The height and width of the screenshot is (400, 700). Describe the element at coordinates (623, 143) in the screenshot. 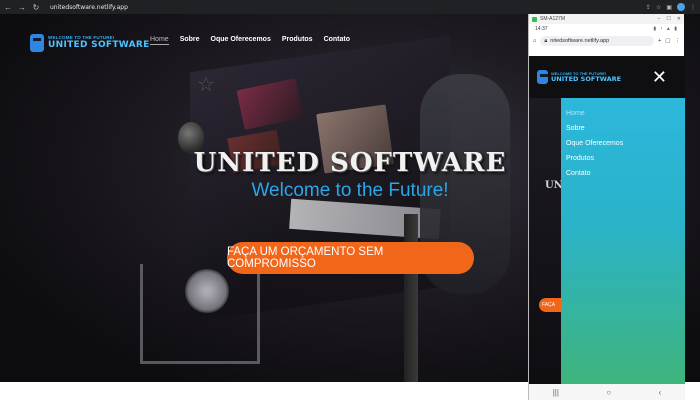

I see `drawer-item-oque-oferecemos: Oque Oferecemos` at that location.